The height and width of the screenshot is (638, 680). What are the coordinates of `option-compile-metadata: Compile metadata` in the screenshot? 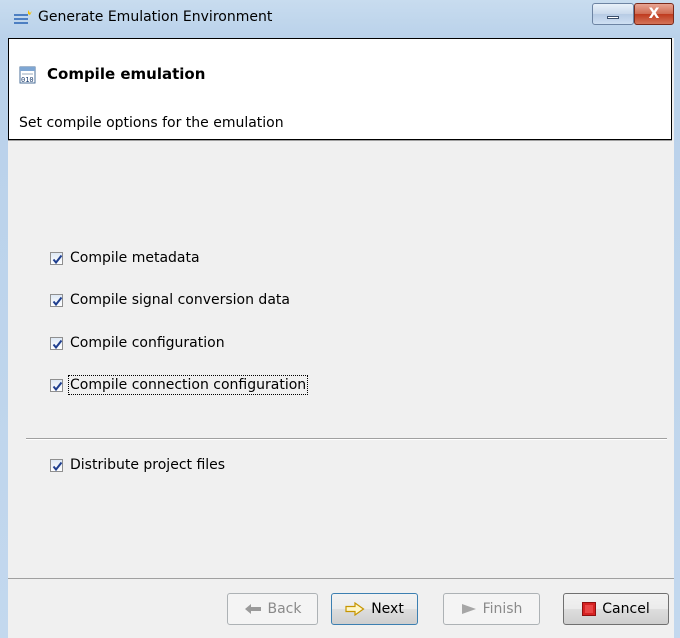 It's located at (125, 258).